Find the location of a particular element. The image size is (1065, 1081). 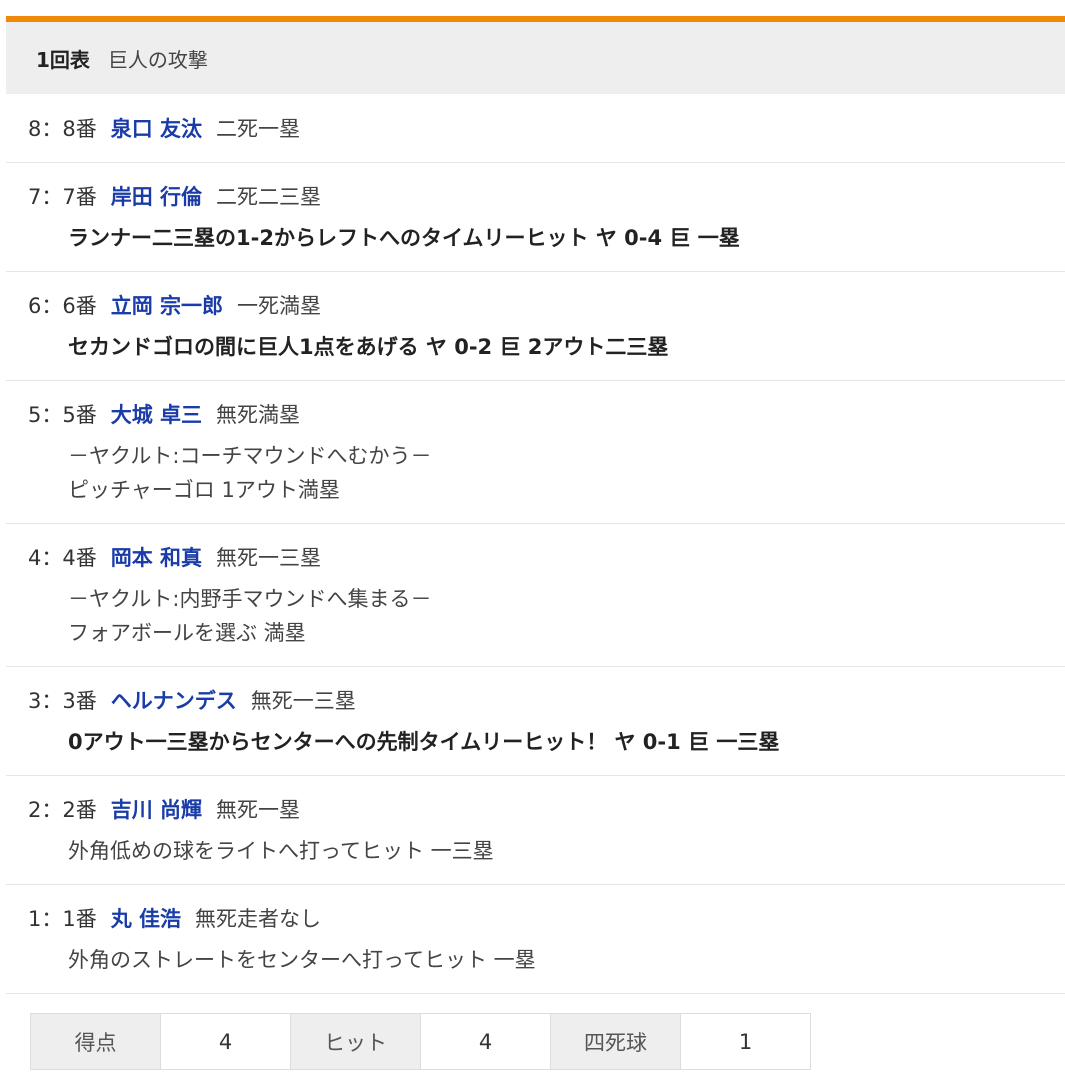

scoring-play-description: ランナー二三塁の1-2からレフトへのタイムリーヒット ヤ 0-4 巨 一塁 is located at coordinates (404, 238).